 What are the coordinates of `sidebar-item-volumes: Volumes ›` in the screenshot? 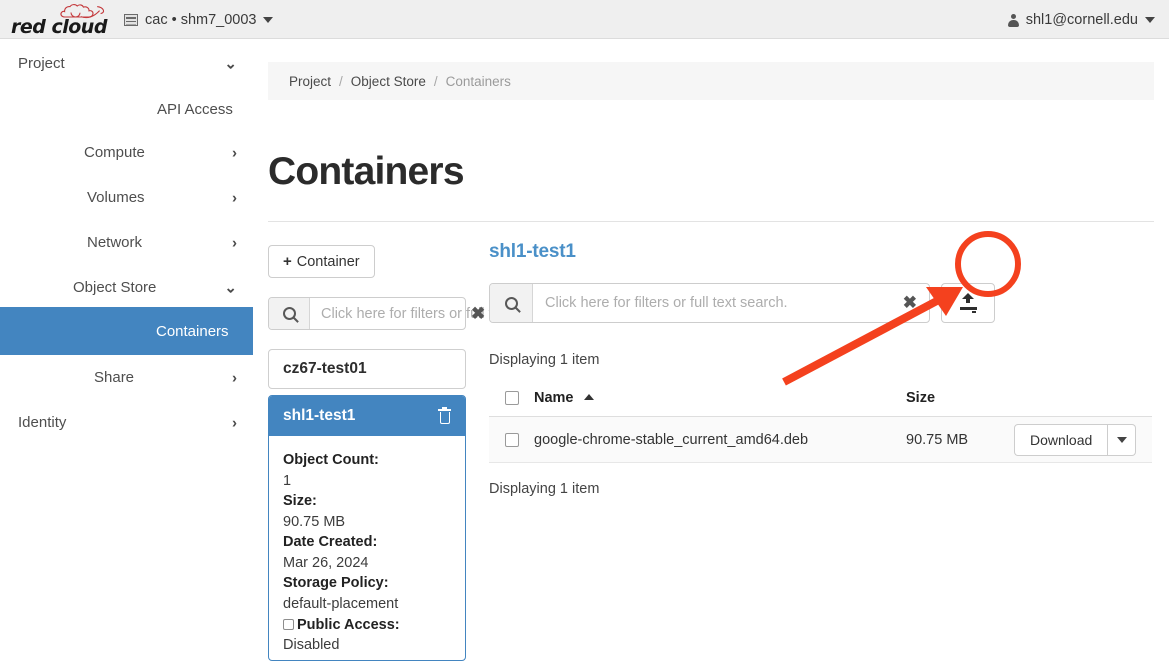 It's located at (126, 197).